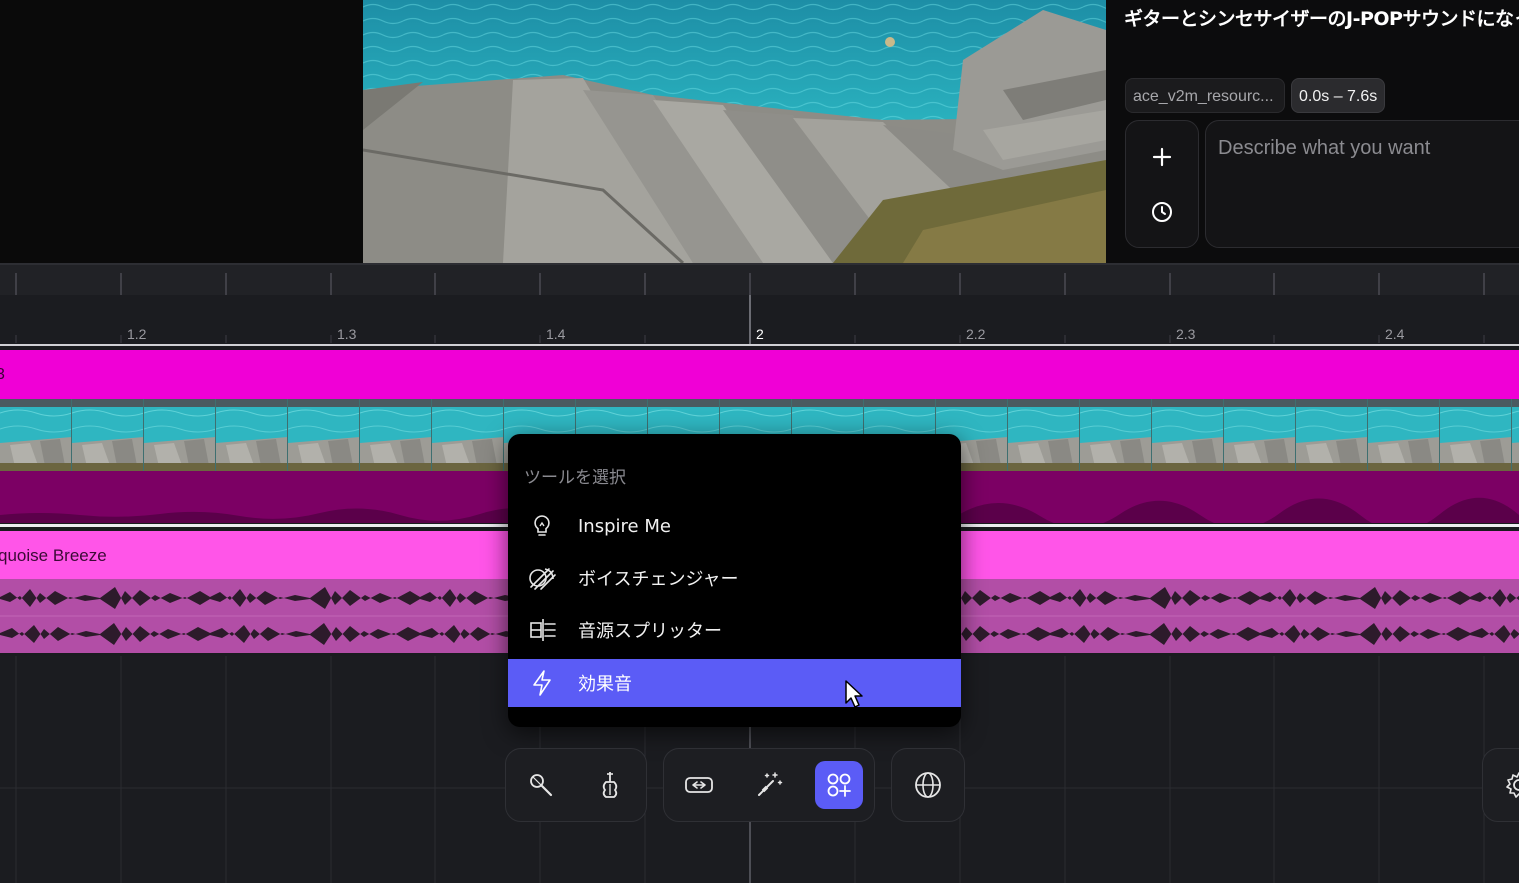  Describe the element at coordinates (658, 579) in the screenshot. I see `menu-item-label: ボイスチェンジャー` at that location.